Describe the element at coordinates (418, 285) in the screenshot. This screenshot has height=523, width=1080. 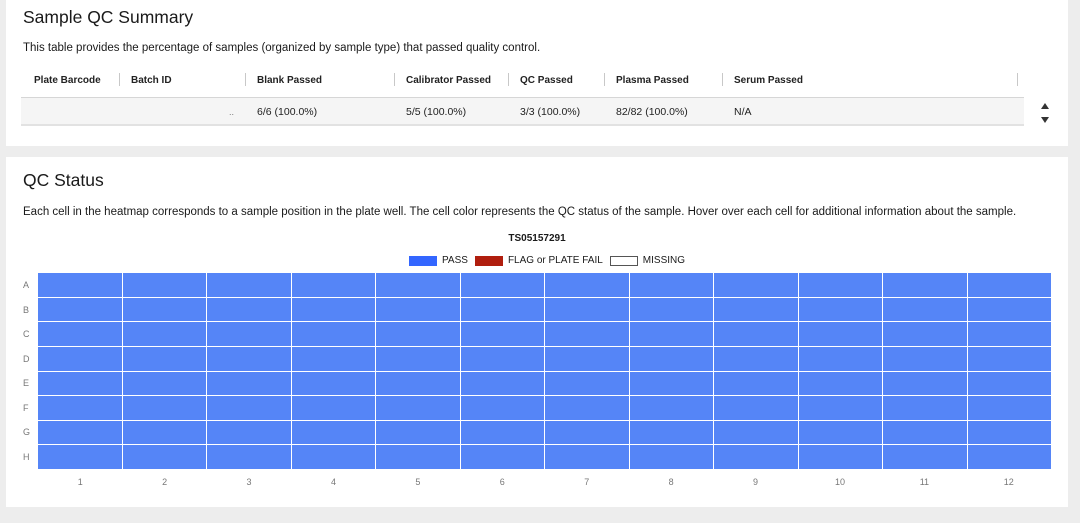
I see `well-cell-a5` at that location.